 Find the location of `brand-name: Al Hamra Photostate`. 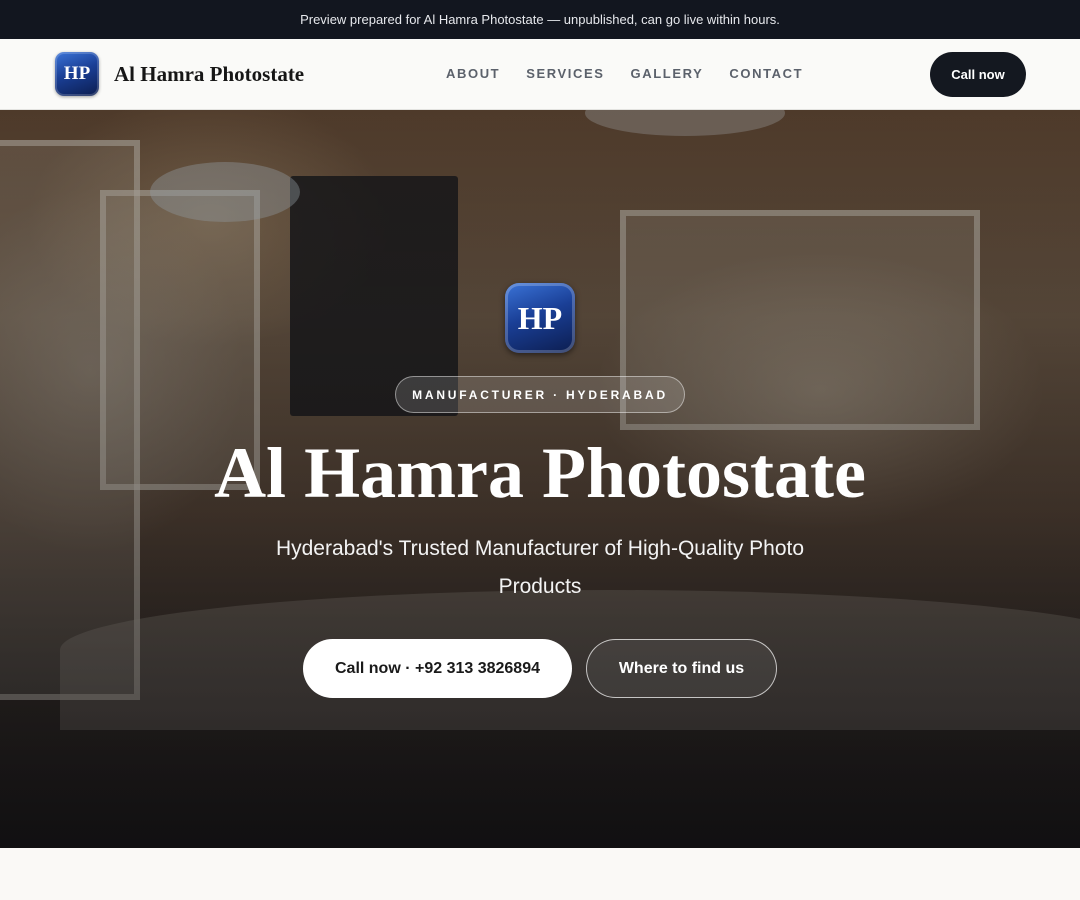

brand-name: Al Hamra Photostate is located at coordinates (209, 73).